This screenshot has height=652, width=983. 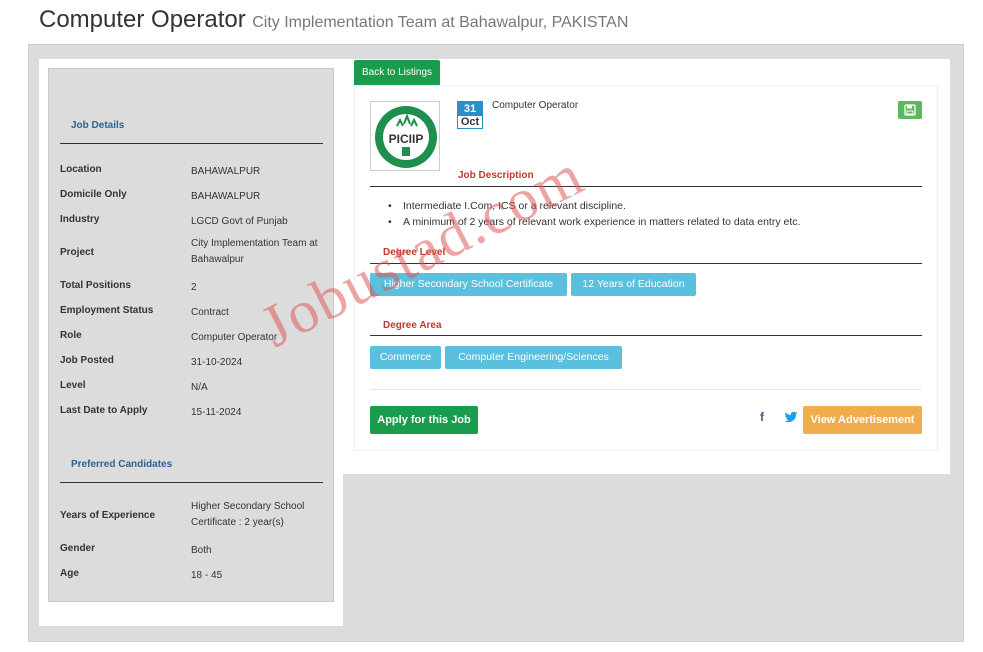 What do you see at coordinates (496, 175) in the screenshot?
I see `job-description-heading: Job Description` at bounding box center [496, 175].